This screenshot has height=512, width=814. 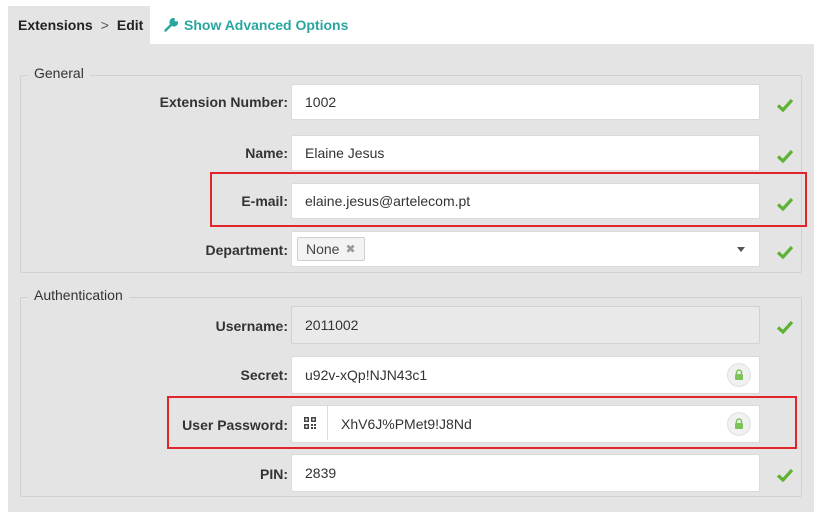 I want to click on show-advanced-options-label: Show Advanced Options, so click(x=266, y=25).